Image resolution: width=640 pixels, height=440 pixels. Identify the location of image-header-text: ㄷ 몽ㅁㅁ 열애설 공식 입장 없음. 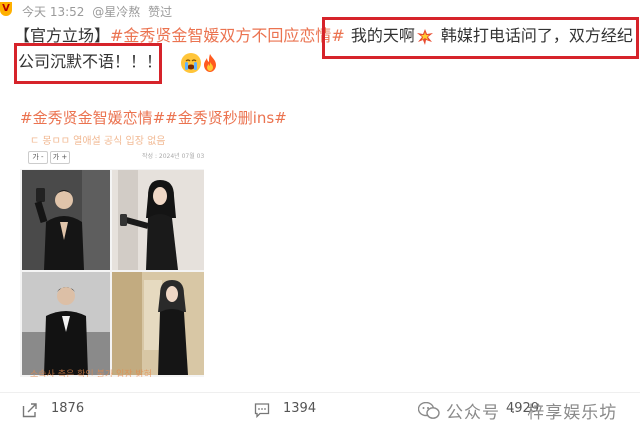
(98, 141).